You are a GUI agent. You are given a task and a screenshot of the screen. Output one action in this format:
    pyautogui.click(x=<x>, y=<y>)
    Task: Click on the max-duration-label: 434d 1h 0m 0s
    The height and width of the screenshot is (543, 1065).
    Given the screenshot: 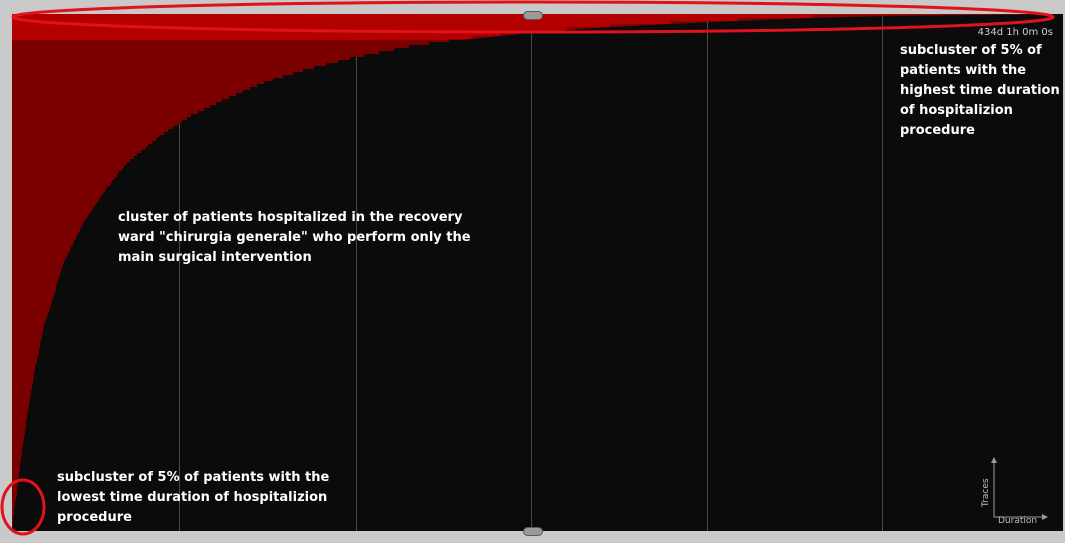 What is the action you would take?
    pyautogui.click(x=1015, y=32)
    